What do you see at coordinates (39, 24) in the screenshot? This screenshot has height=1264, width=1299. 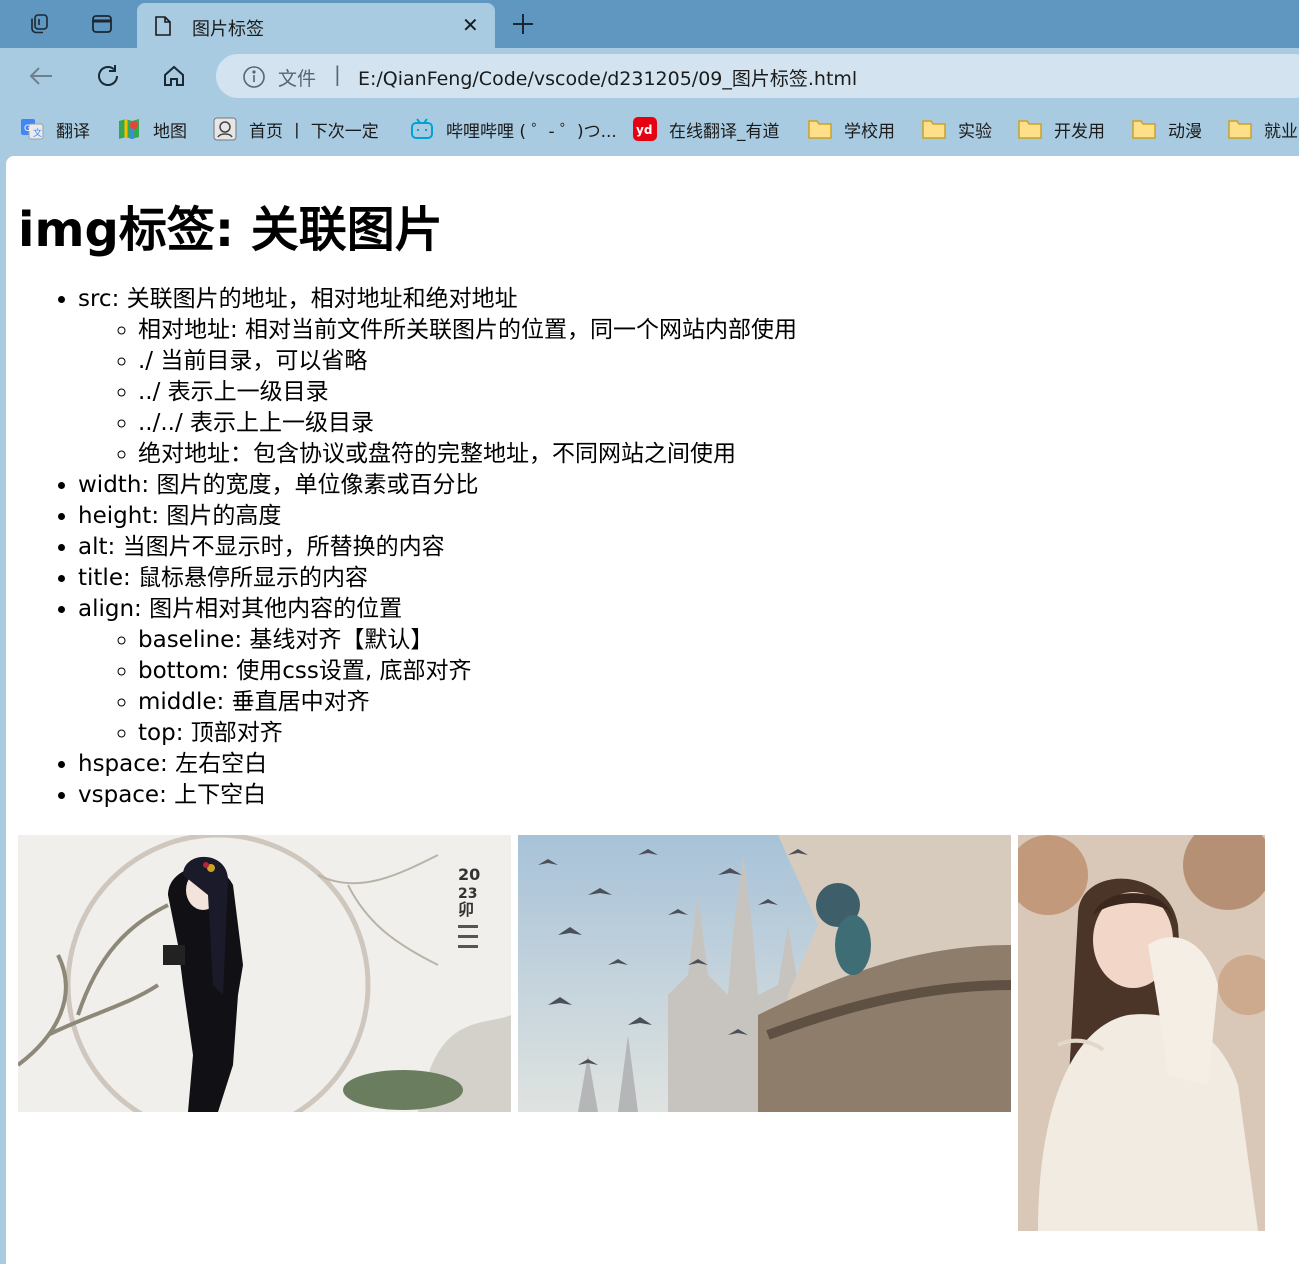 I see `workspaces-icon` at bounding box center [39, 24].